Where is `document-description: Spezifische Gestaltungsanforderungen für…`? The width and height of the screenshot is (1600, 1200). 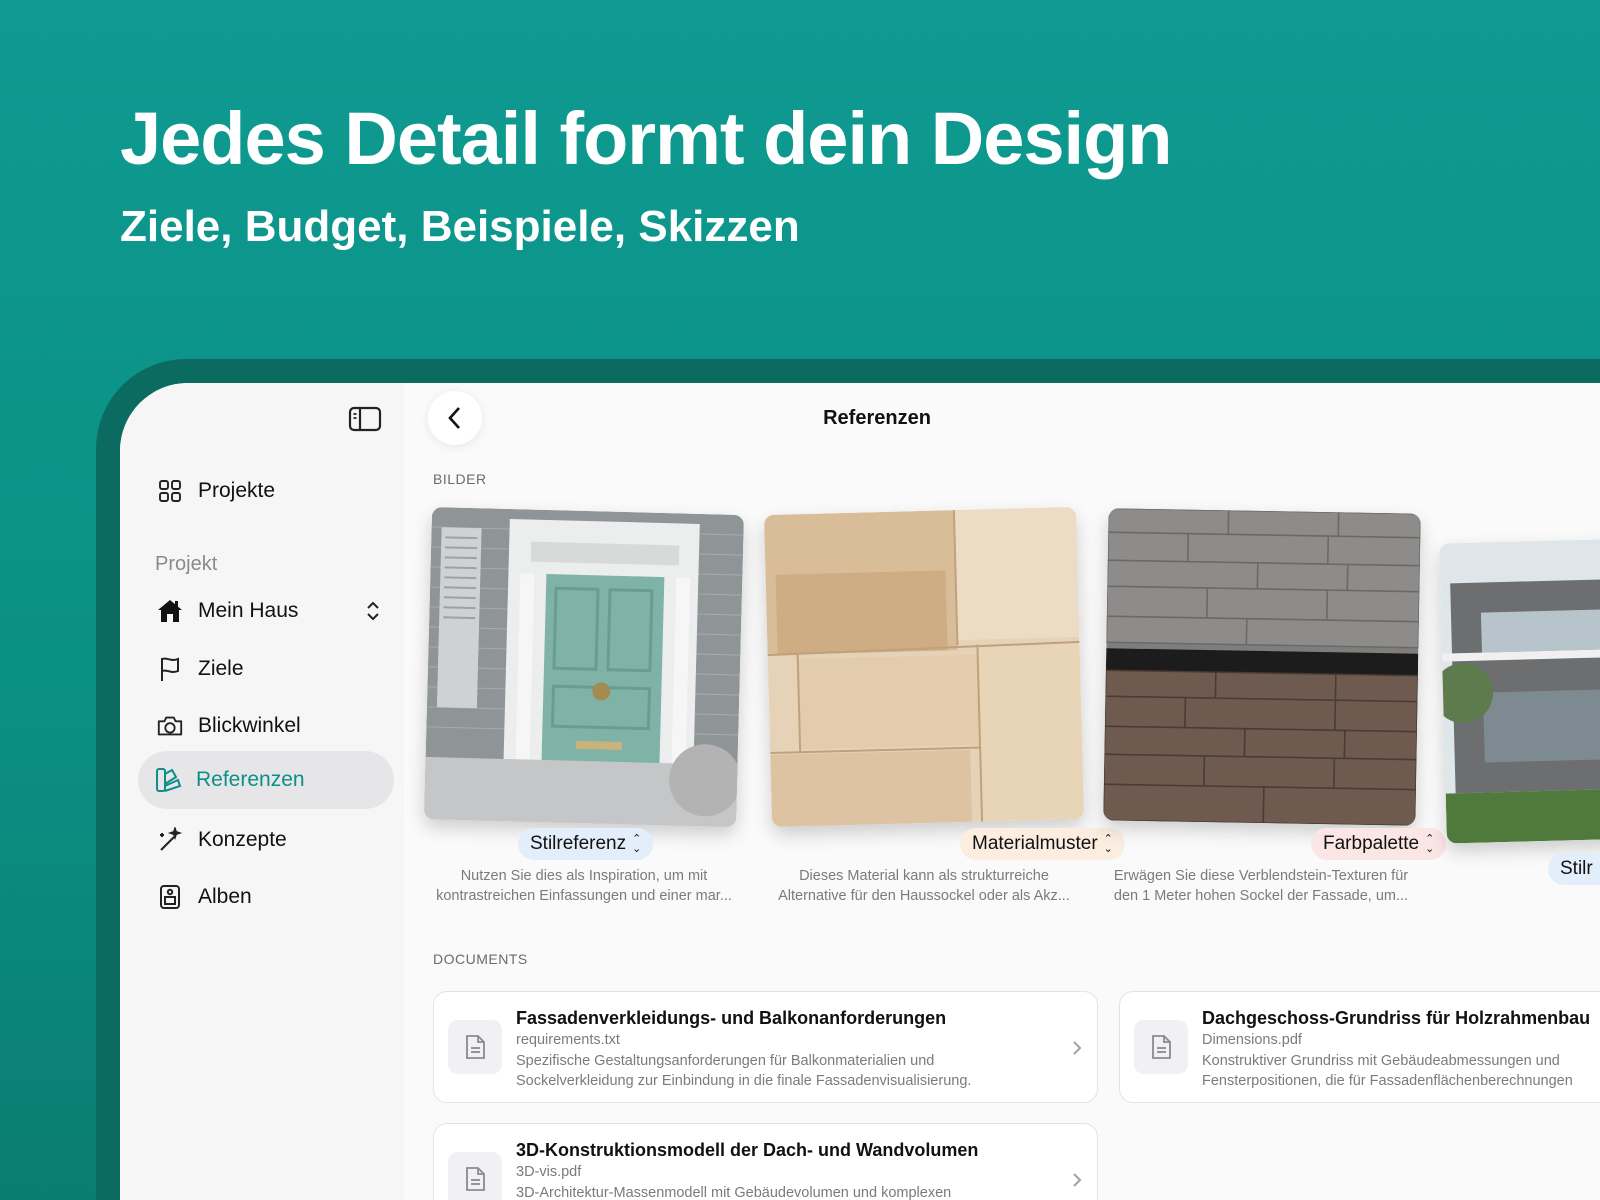
document-description: Spezifische Gestaltungsanforderungen für… is located at coordinates (744, 1071).